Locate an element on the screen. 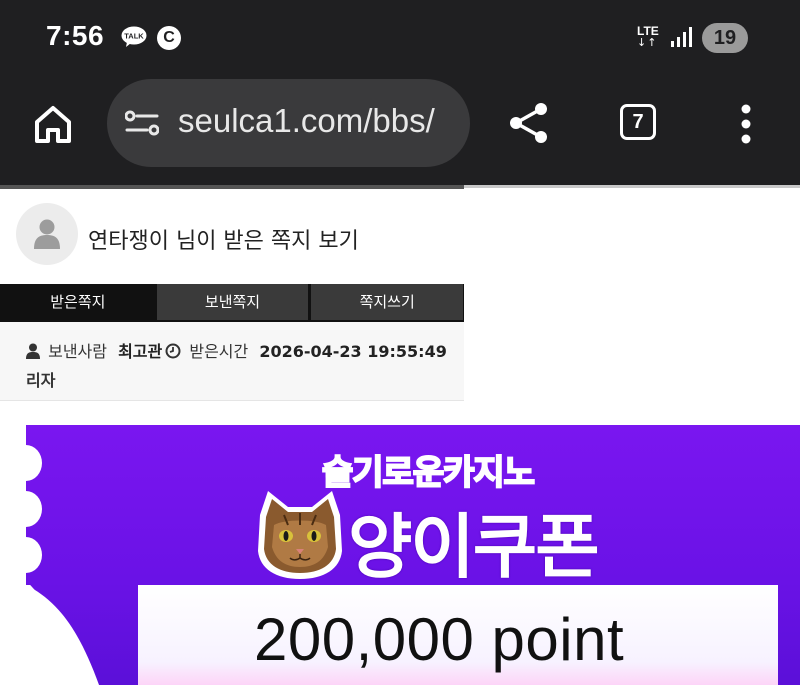 Image resolution: width=800 pixels, height=685 pixels. site-settings-icon is located at coordinates (142, 123).